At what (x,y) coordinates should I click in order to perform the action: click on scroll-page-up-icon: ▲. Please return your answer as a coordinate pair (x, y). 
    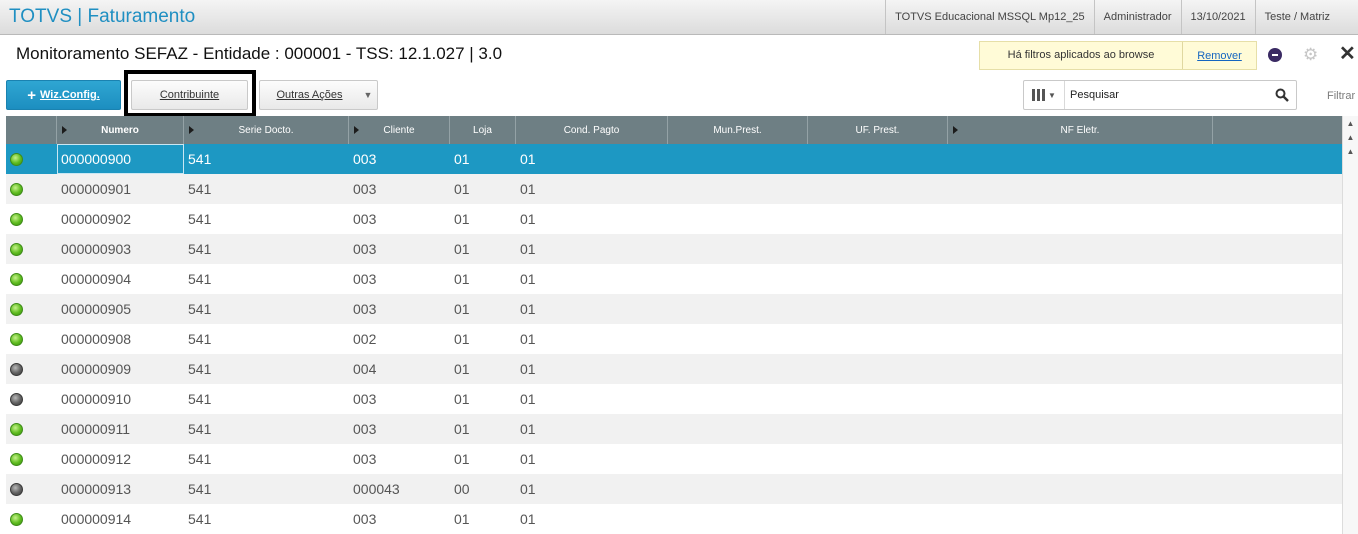
    Looking at the image, I should click on (1350, 137).